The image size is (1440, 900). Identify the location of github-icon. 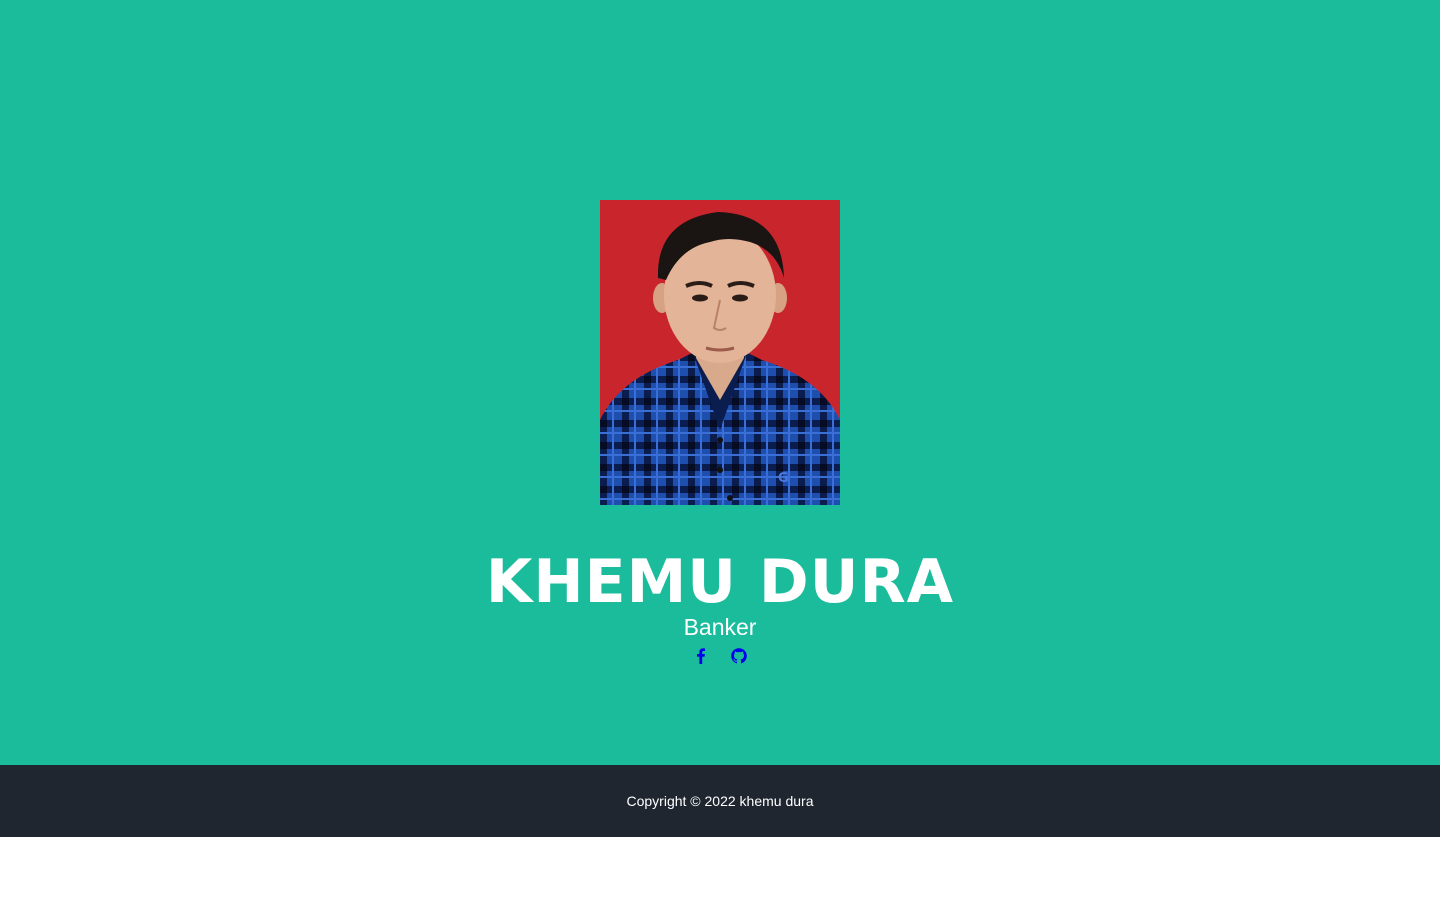
(739, 656).